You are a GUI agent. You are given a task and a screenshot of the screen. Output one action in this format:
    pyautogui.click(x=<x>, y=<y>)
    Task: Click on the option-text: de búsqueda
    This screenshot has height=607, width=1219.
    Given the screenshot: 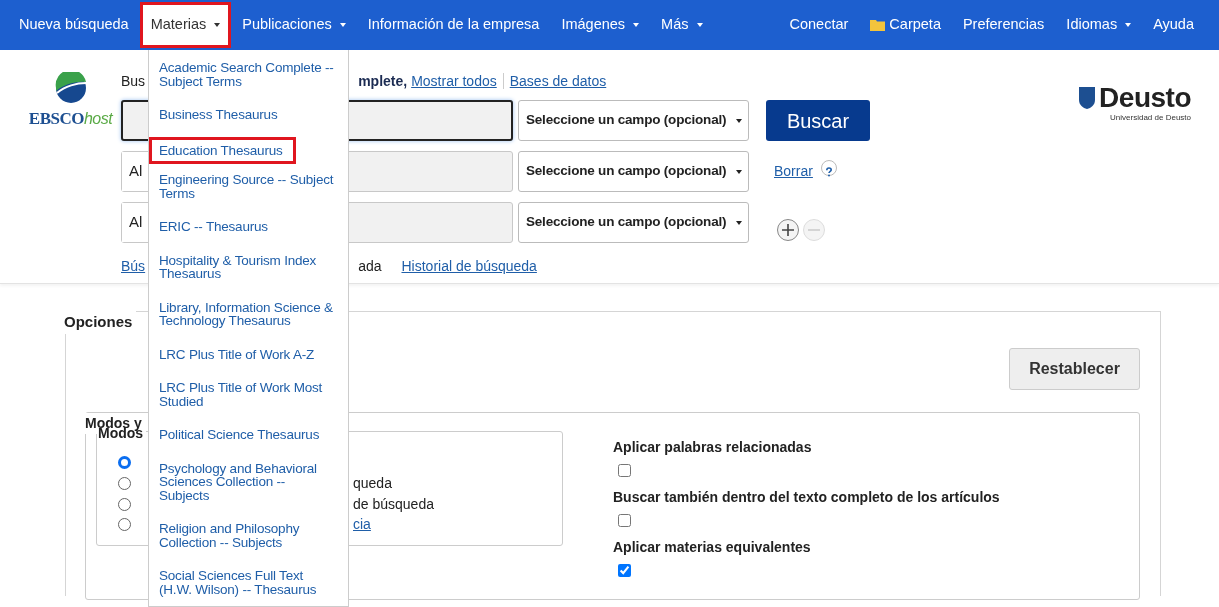 What is the action you would take?
    pyautogui.click(x=393, y=504)
    